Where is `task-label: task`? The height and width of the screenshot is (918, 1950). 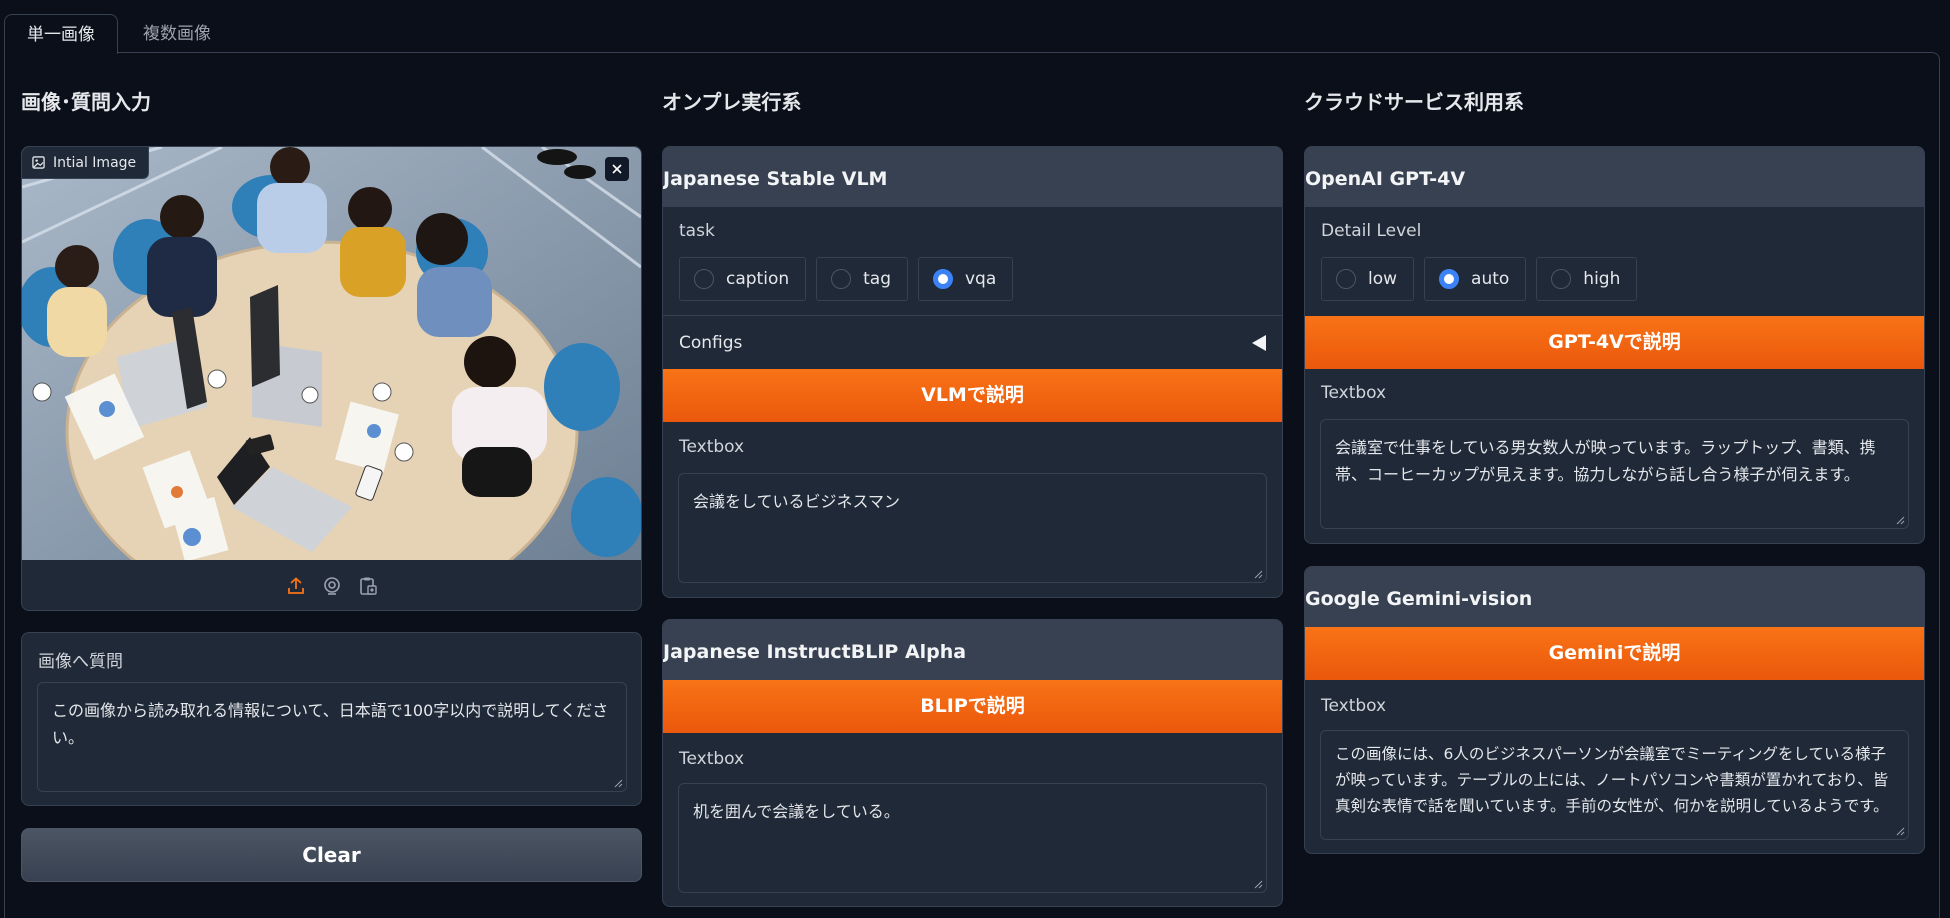
task-label: task is located at coordinates (697, 231).